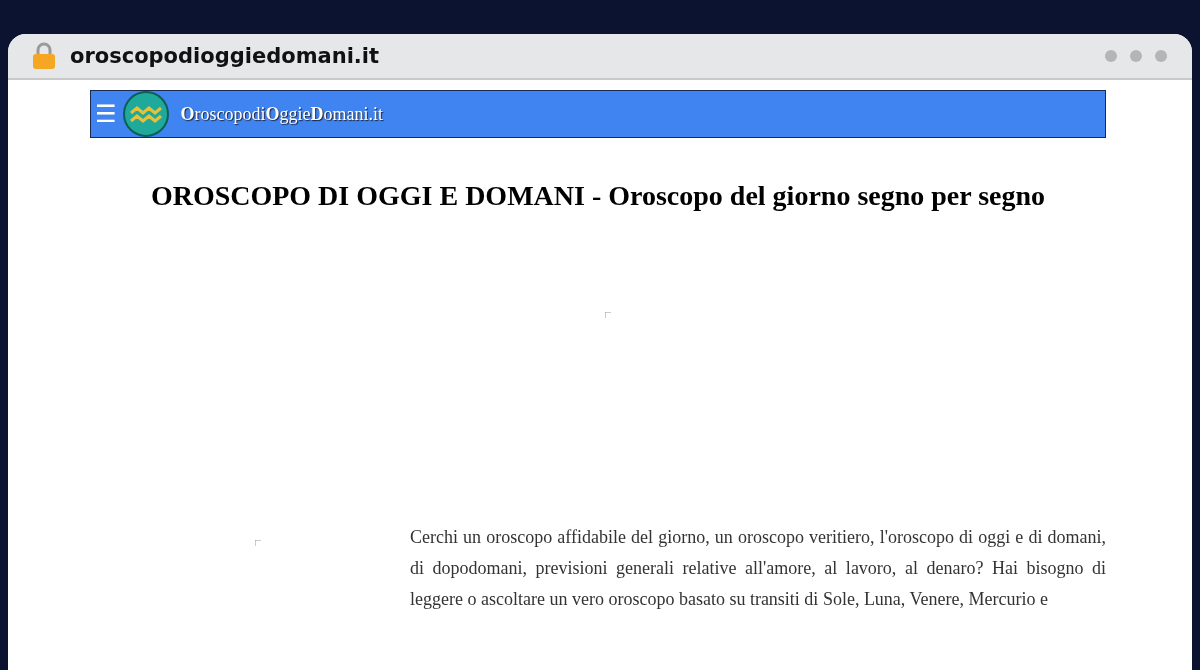  What do you see at coordinates (282, 114) in the screenshot?
I see `site-name-link: OroscopodiOggieDomani.it` at bounding box center [282, 114].